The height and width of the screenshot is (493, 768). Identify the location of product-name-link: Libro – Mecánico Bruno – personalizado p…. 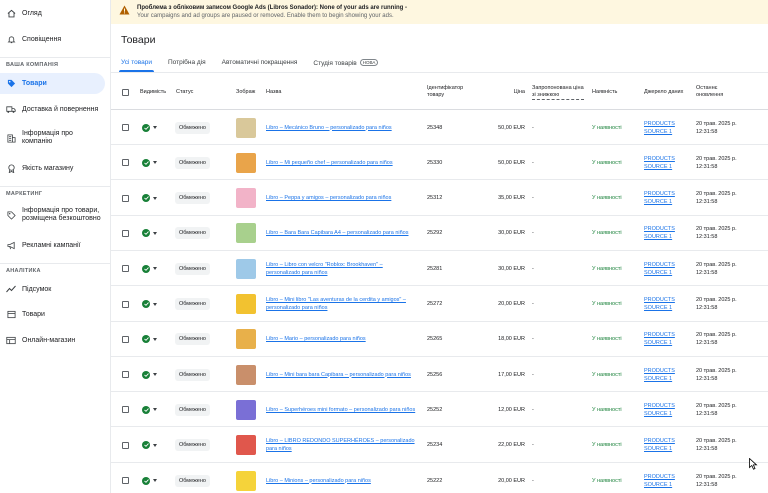
(329, 128).